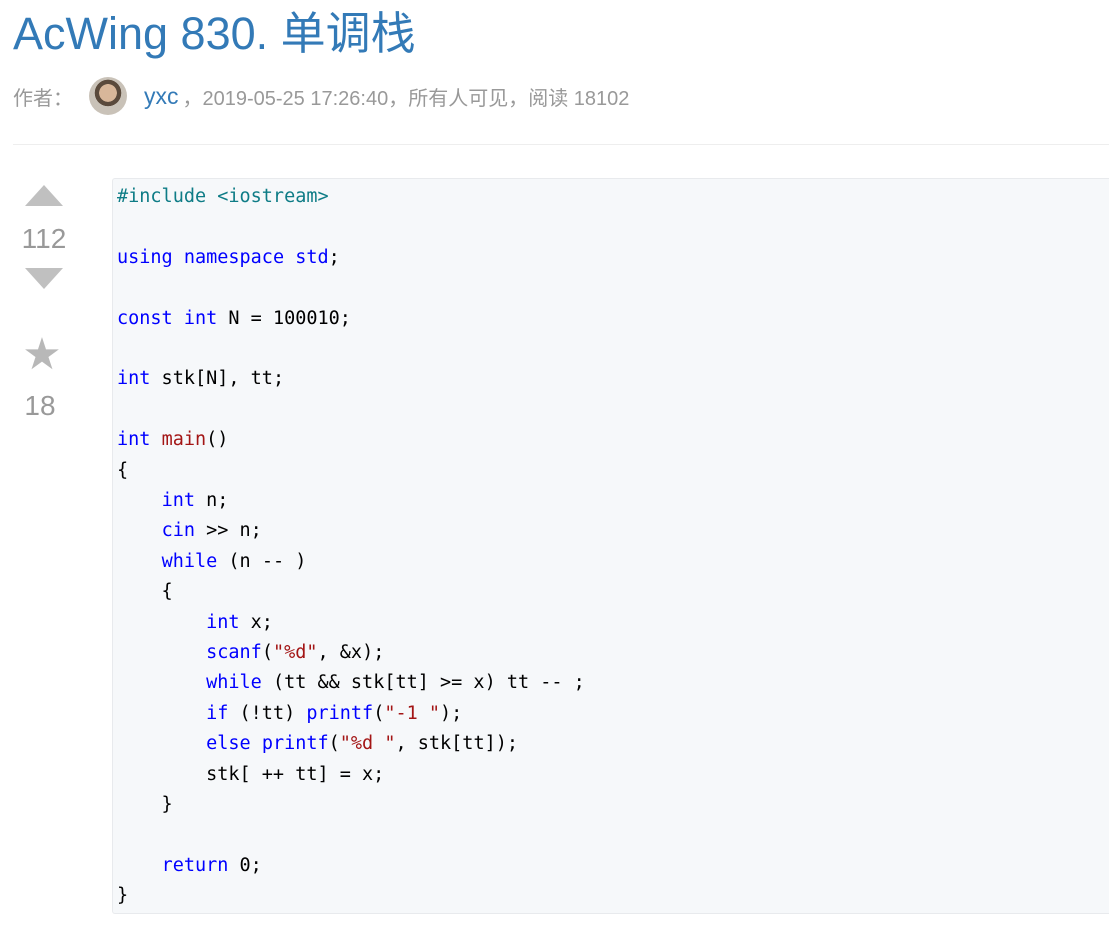 This screenshot has height=950, width=1109. What do you see at coordinates (44, 300) in the screenshot?
I see `vote-panel: 112 ★ 18` at bounding box center [44, 300].